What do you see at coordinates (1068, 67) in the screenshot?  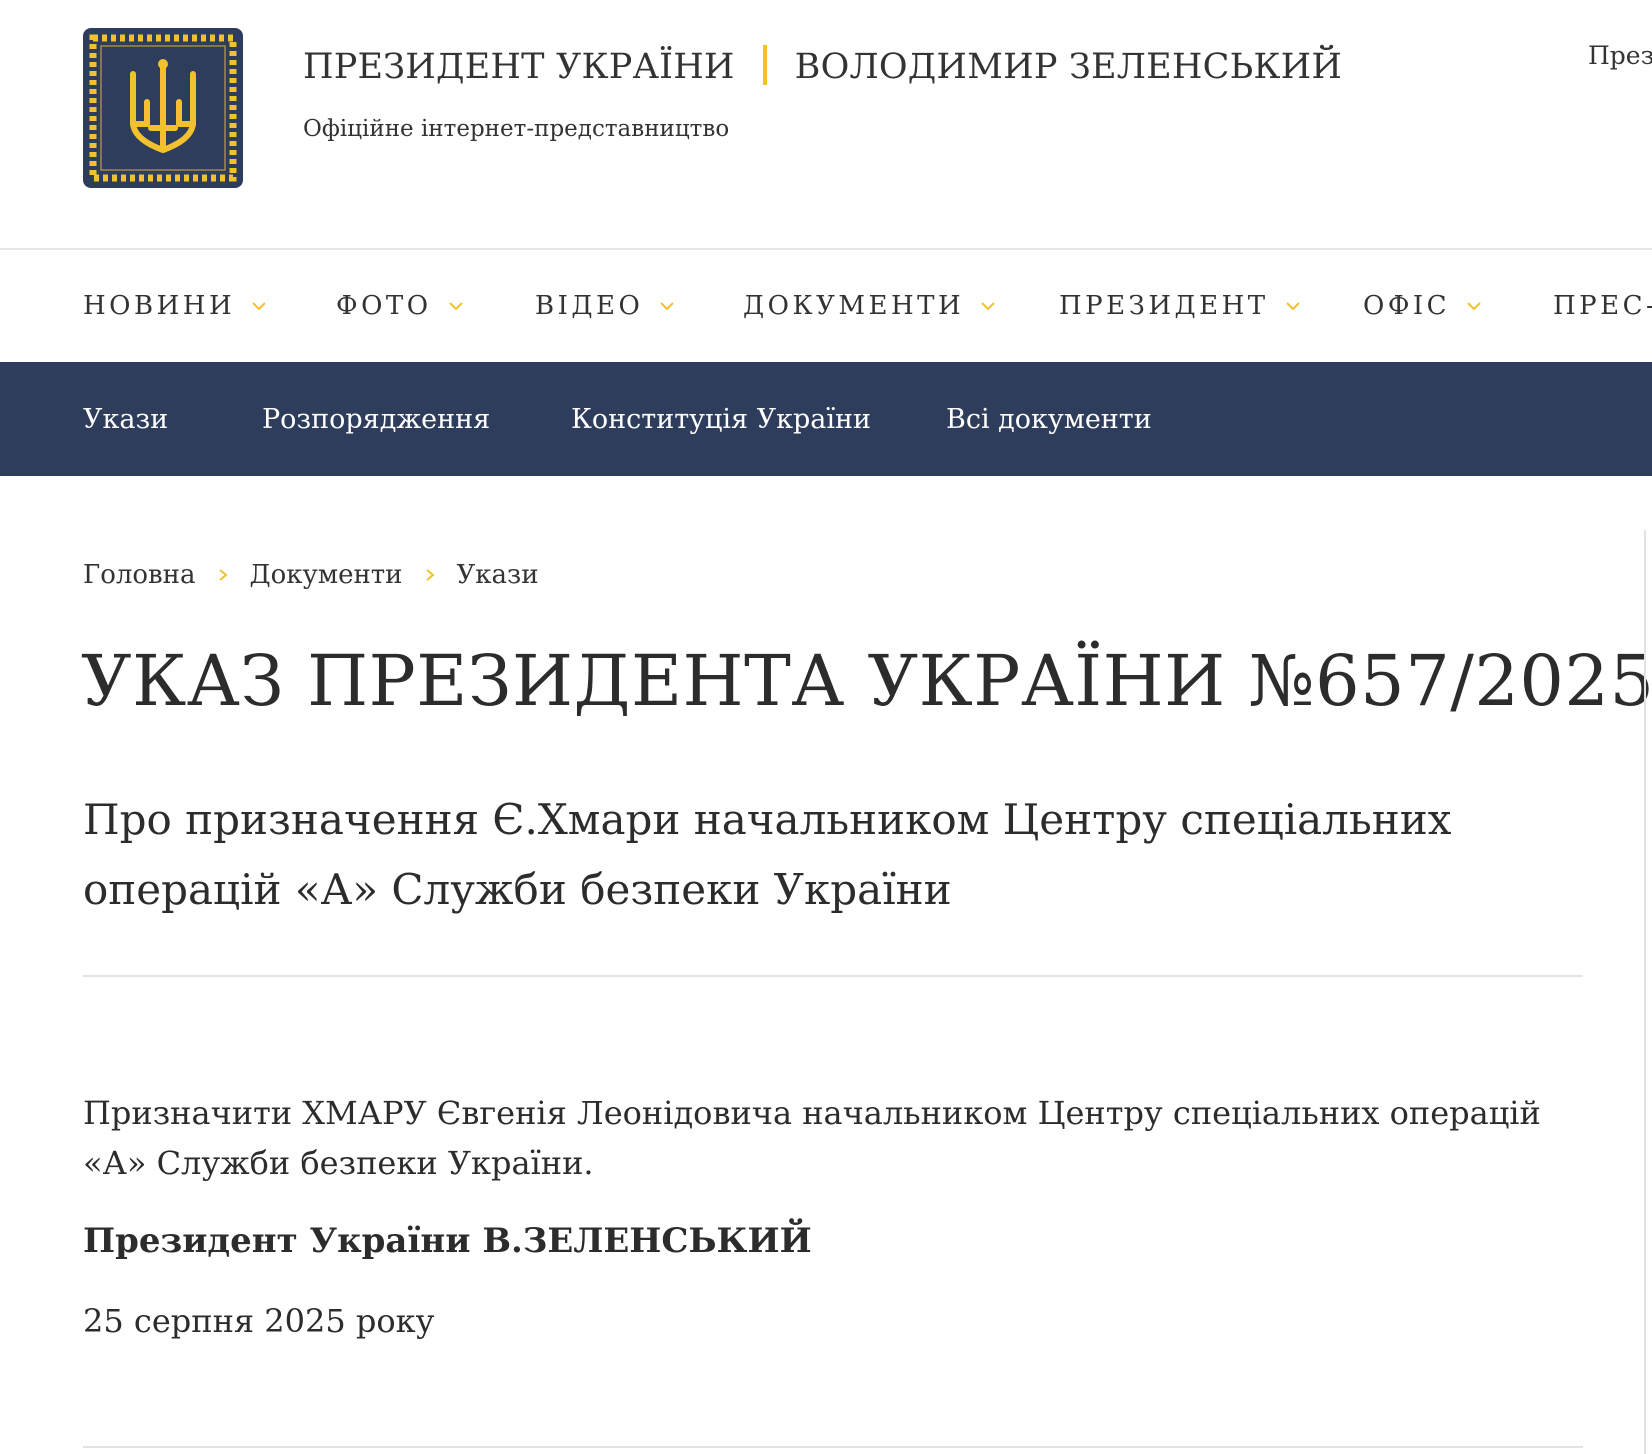 I see `site-title-right: ВОЛОДИМИР ЗЕЛЕНСЬКИЙ` at bounding box center [1068, 67].